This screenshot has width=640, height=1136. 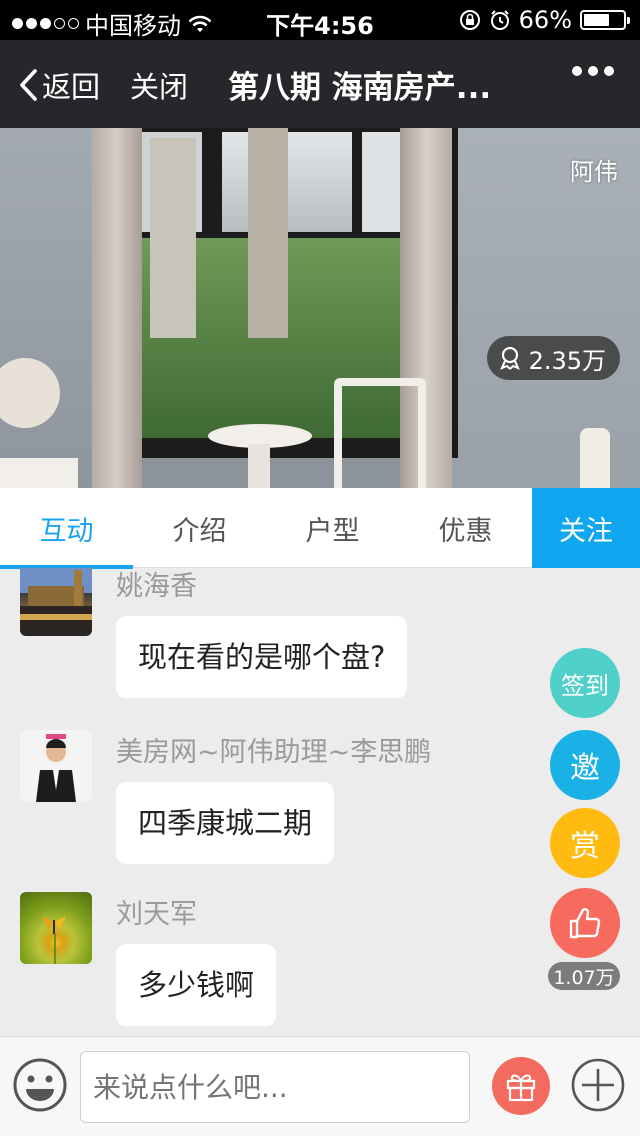 I want to click on battery-icon, so click(x=605, y=20).